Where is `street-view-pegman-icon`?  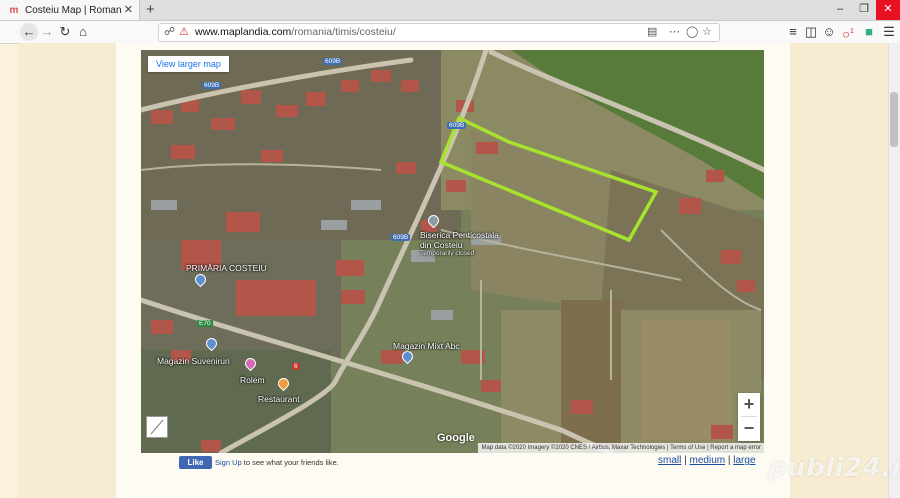 street-view-pegman-icon is located at coordinates (157, 427).